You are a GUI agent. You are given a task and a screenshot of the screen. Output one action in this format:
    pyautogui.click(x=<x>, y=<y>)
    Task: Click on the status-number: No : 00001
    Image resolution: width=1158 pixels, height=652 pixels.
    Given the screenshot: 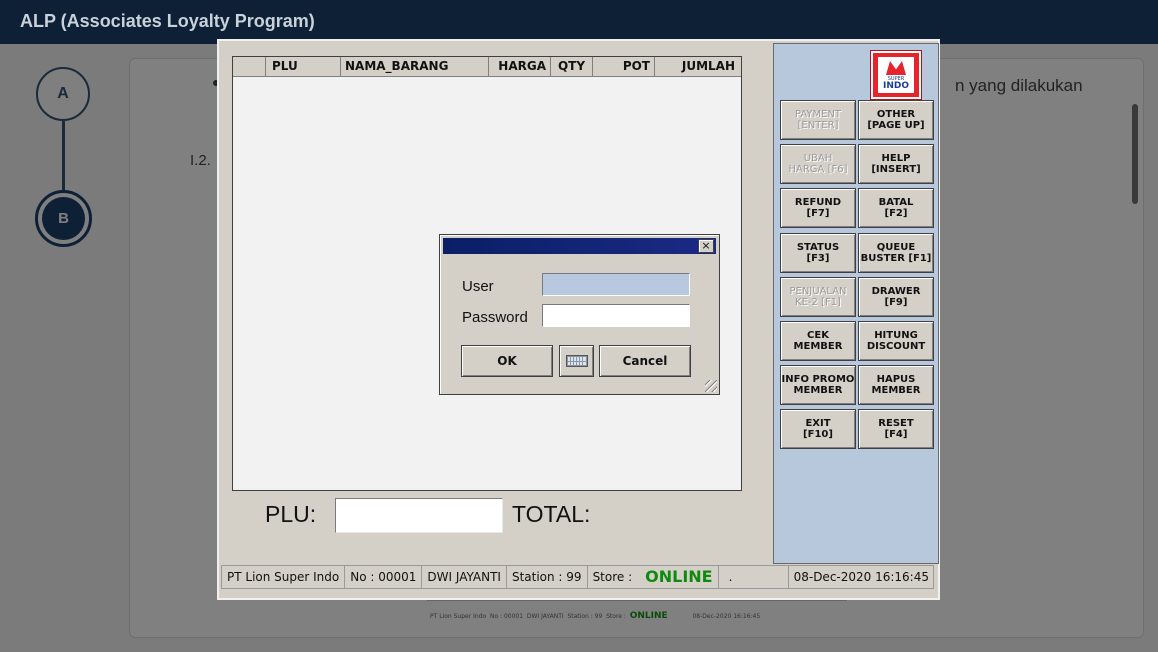 What is the action you would take?
    pyautogui.click(x=384, y=577)
    